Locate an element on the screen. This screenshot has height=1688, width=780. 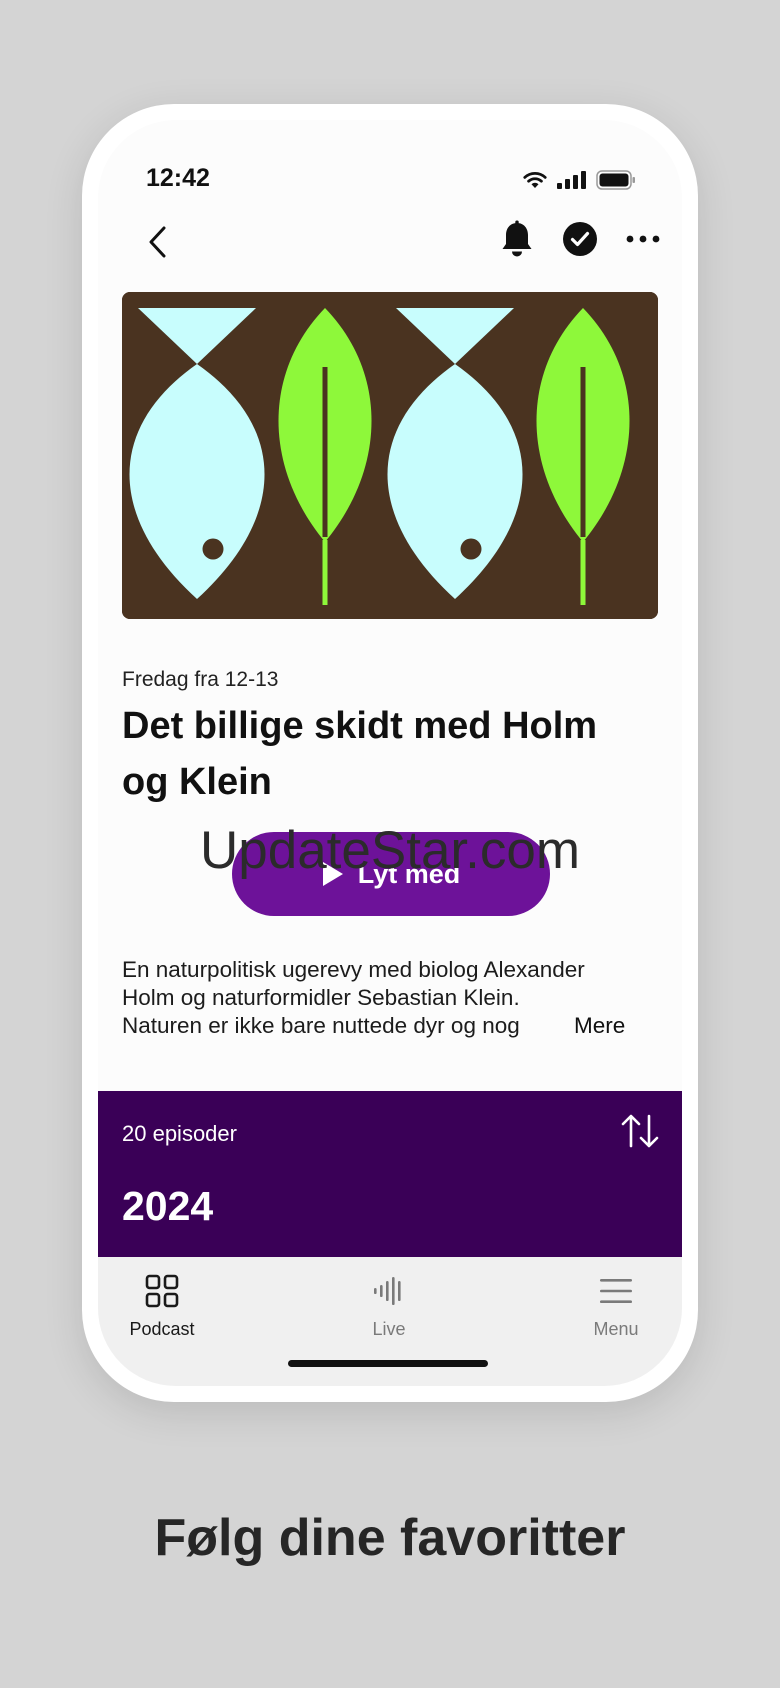
status-time: 12:42 is located at coordinates (178, 178).